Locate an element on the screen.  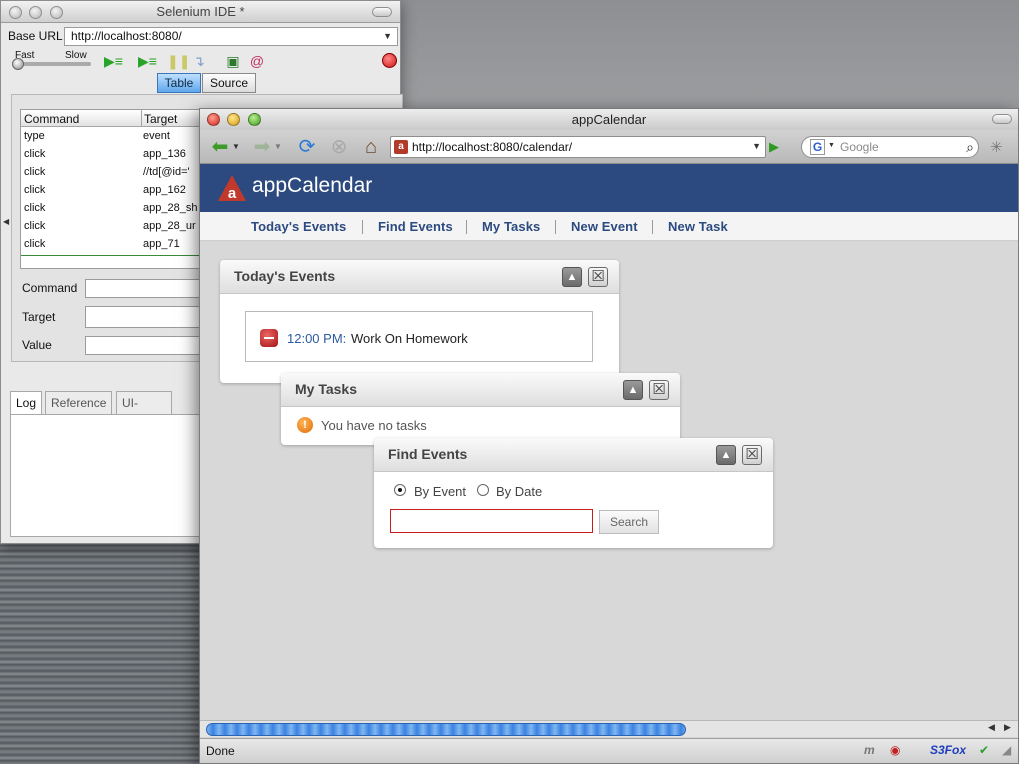
speed-slider: Fast Slow is located at coordinates (53, 61).